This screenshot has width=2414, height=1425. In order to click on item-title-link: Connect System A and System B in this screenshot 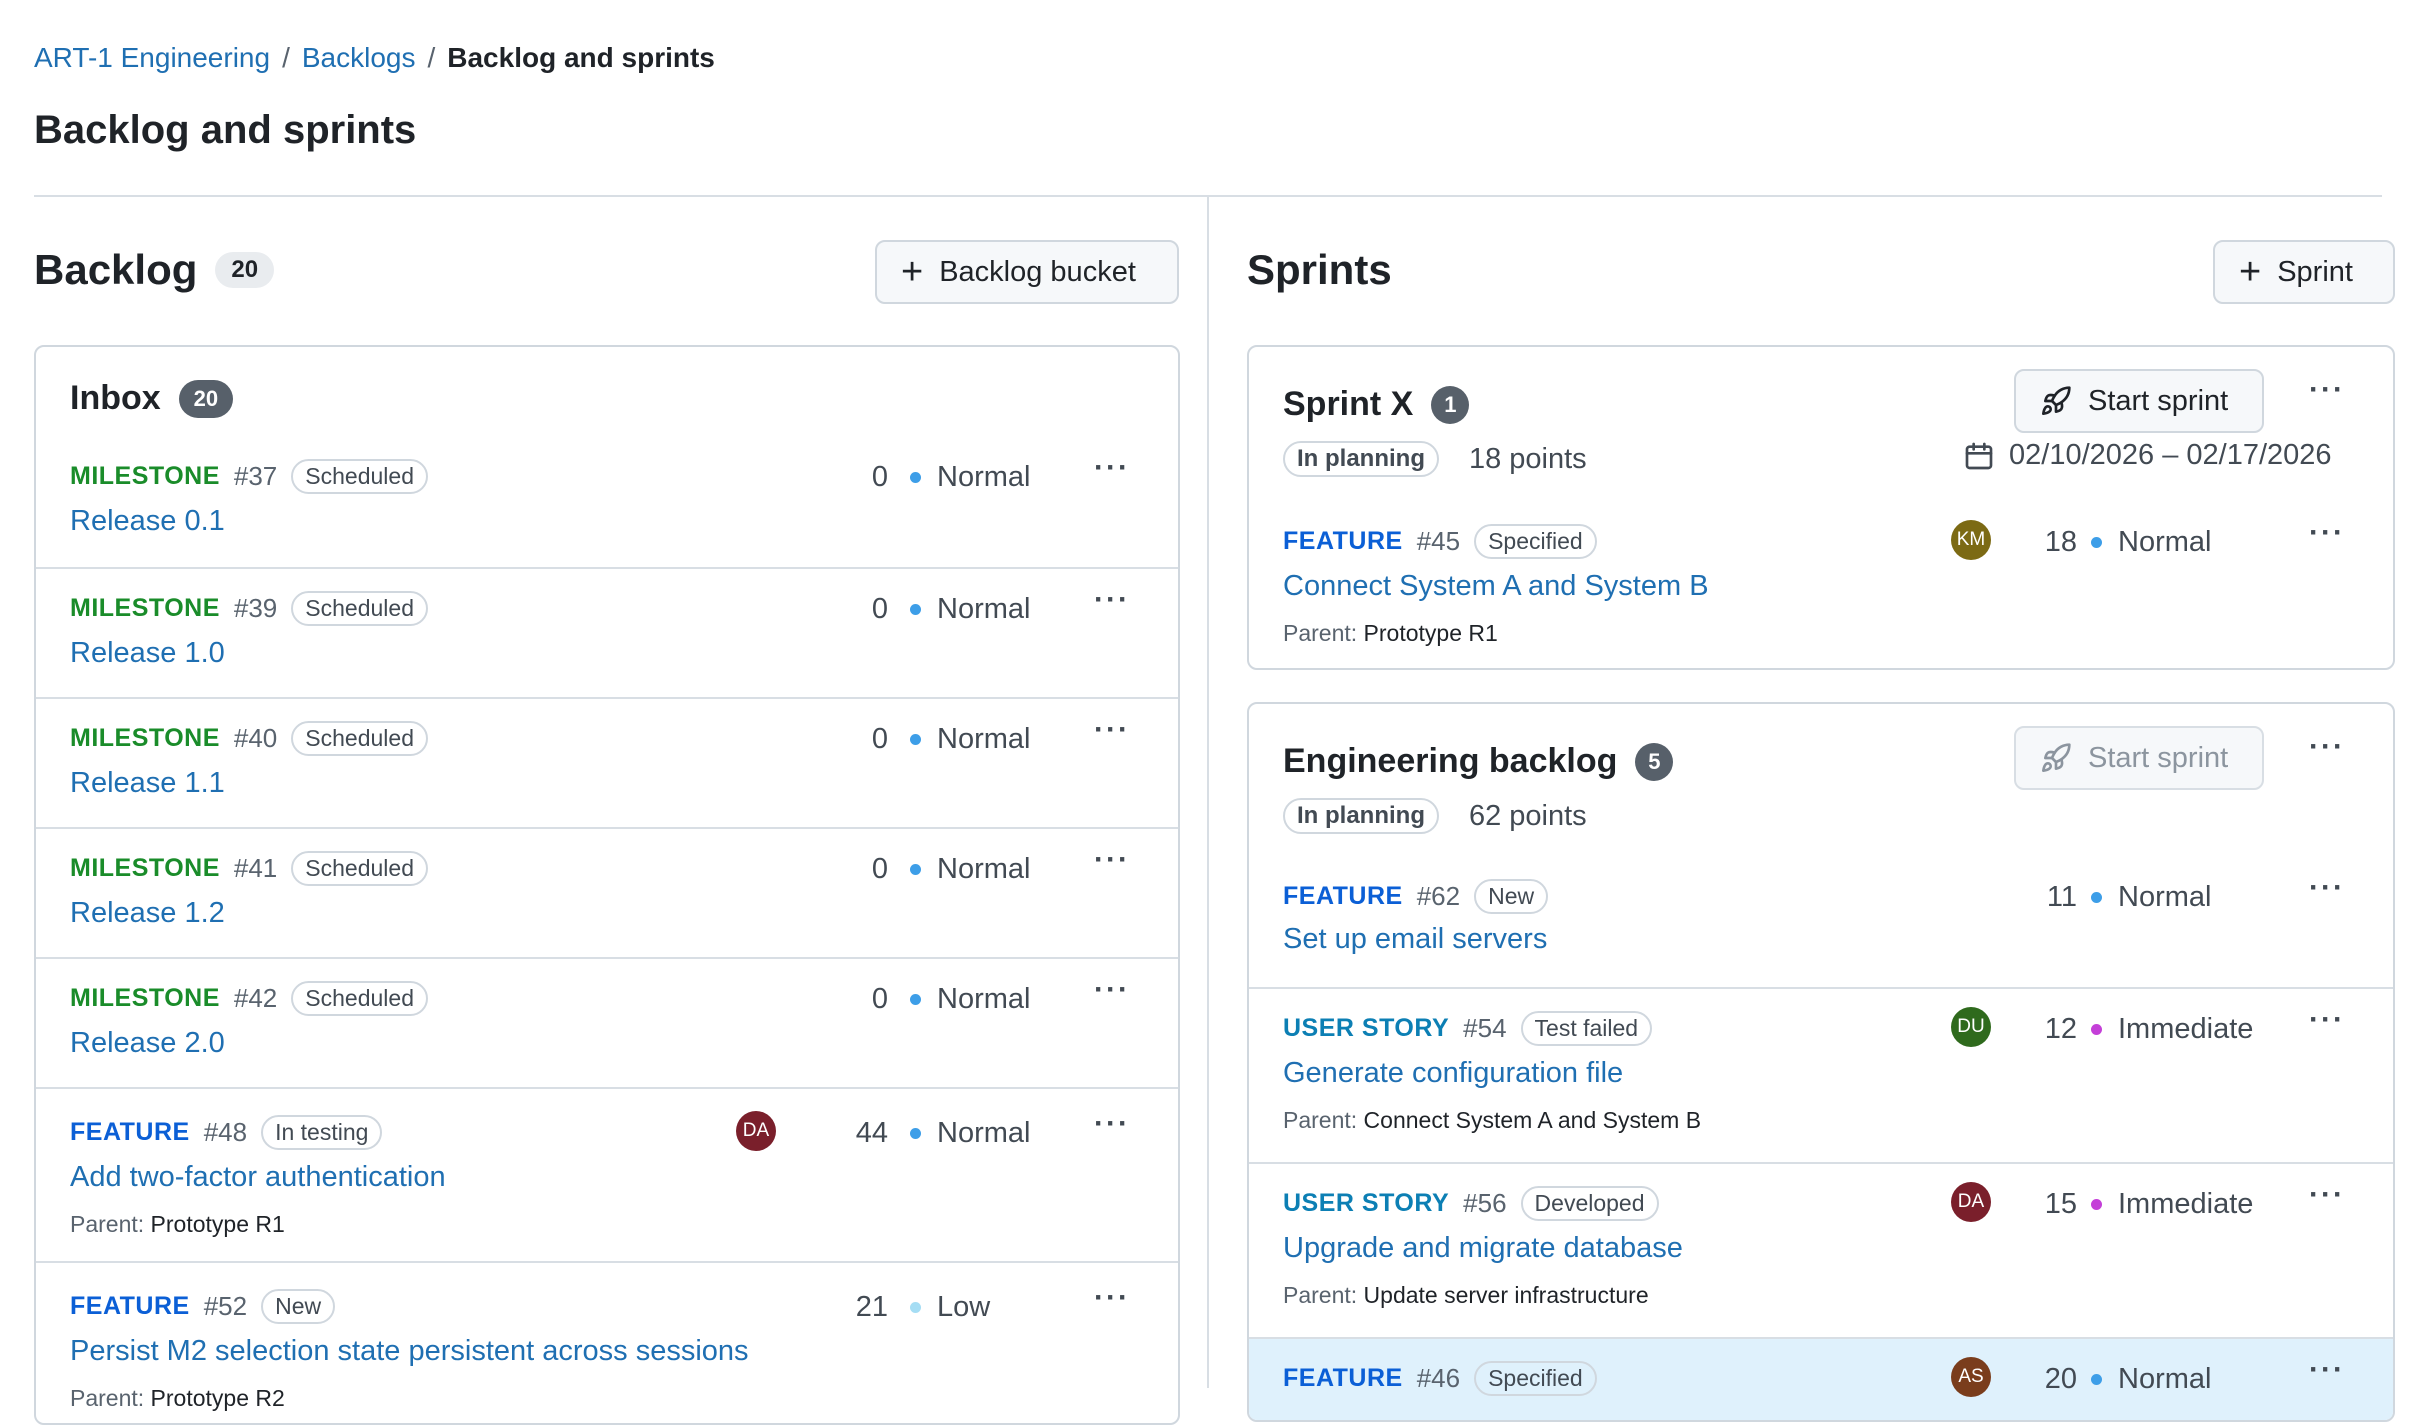, I will do `click(1496, 586)`.